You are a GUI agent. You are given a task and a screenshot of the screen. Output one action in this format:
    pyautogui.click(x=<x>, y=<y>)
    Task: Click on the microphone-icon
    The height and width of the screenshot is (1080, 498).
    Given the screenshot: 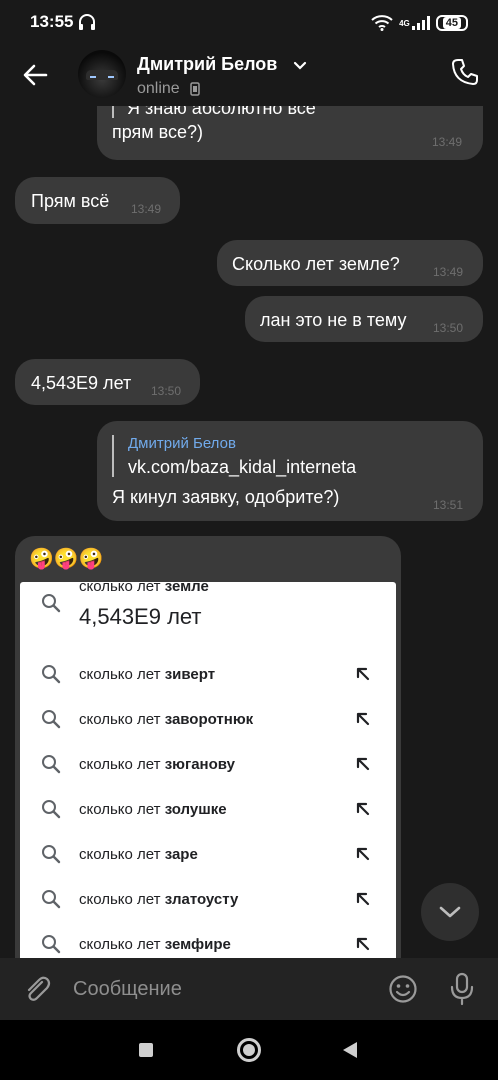 What is the action you would take?
    pyautogui.click(x=462, y=989)
    